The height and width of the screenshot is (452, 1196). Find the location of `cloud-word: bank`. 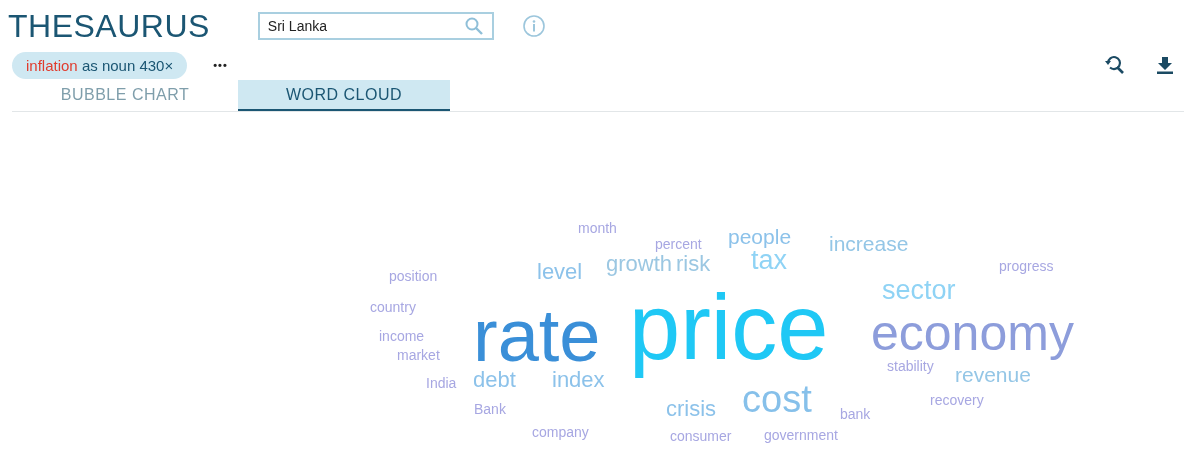

cloud-word: bank is located at coordinates (855, 414).